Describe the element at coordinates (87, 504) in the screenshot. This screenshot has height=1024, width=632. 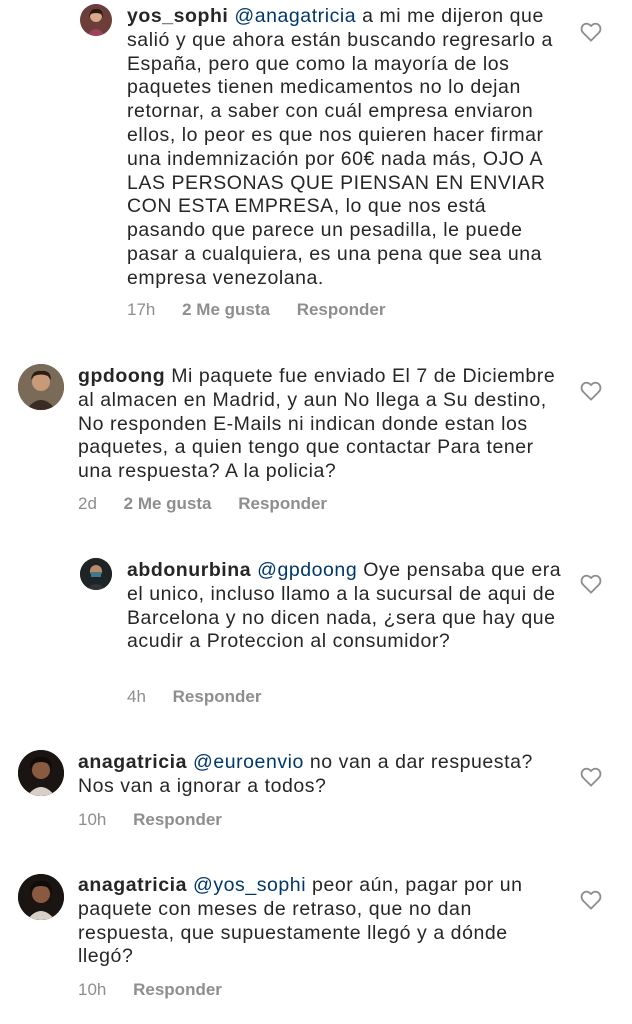
I see `comment-time: 2d` at that location.